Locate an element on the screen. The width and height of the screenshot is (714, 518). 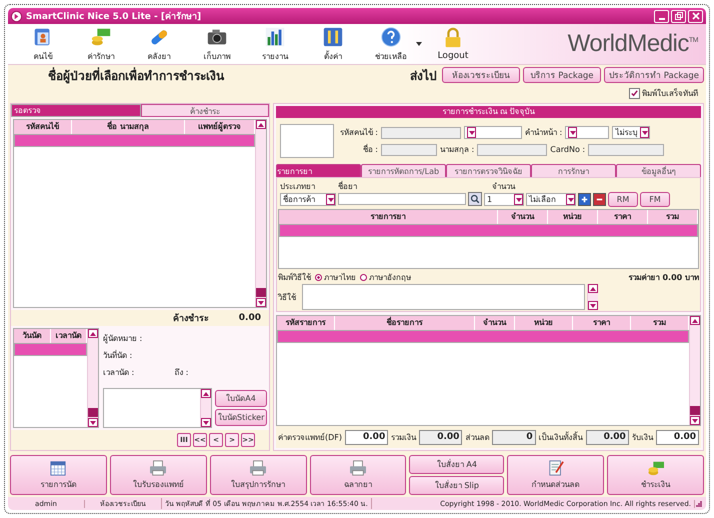
action-button: ใบสรุปการรักษา is located at coordinates (258, 475).